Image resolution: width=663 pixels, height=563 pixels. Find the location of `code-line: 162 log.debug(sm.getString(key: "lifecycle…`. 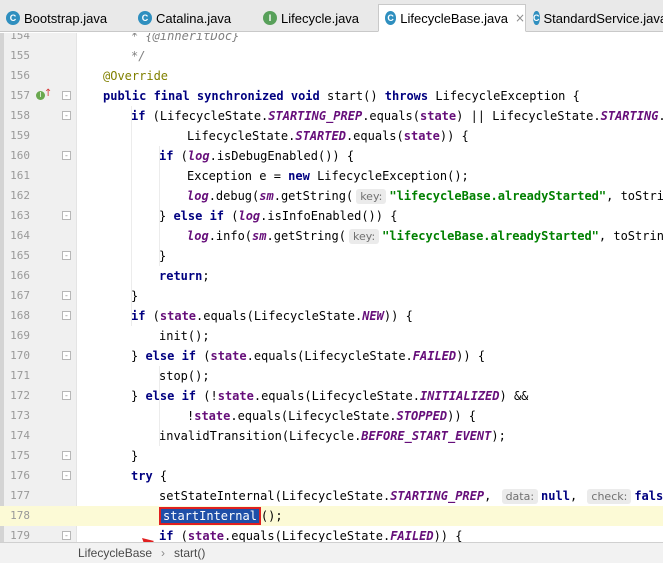

code-line: 162 log.debug(sm.getString(key: "lifecycle… is located at coordinates (331, 196).